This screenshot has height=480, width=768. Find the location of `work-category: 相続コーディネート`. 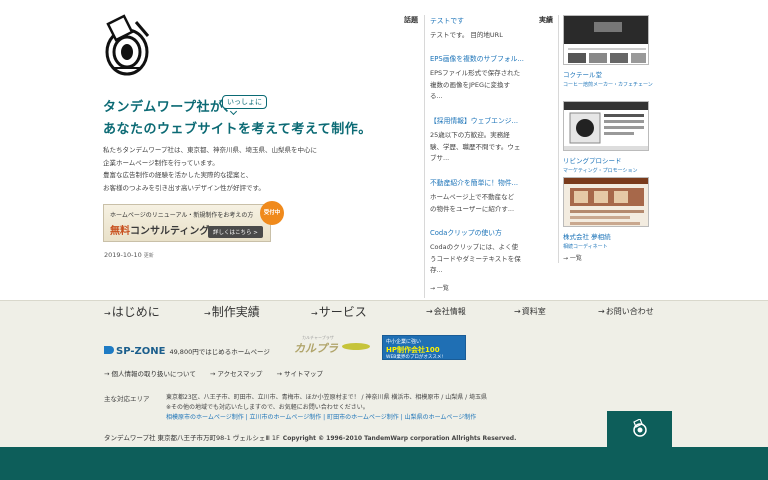

work-category: 相続コーディネート is located at coordinates (585, 247).